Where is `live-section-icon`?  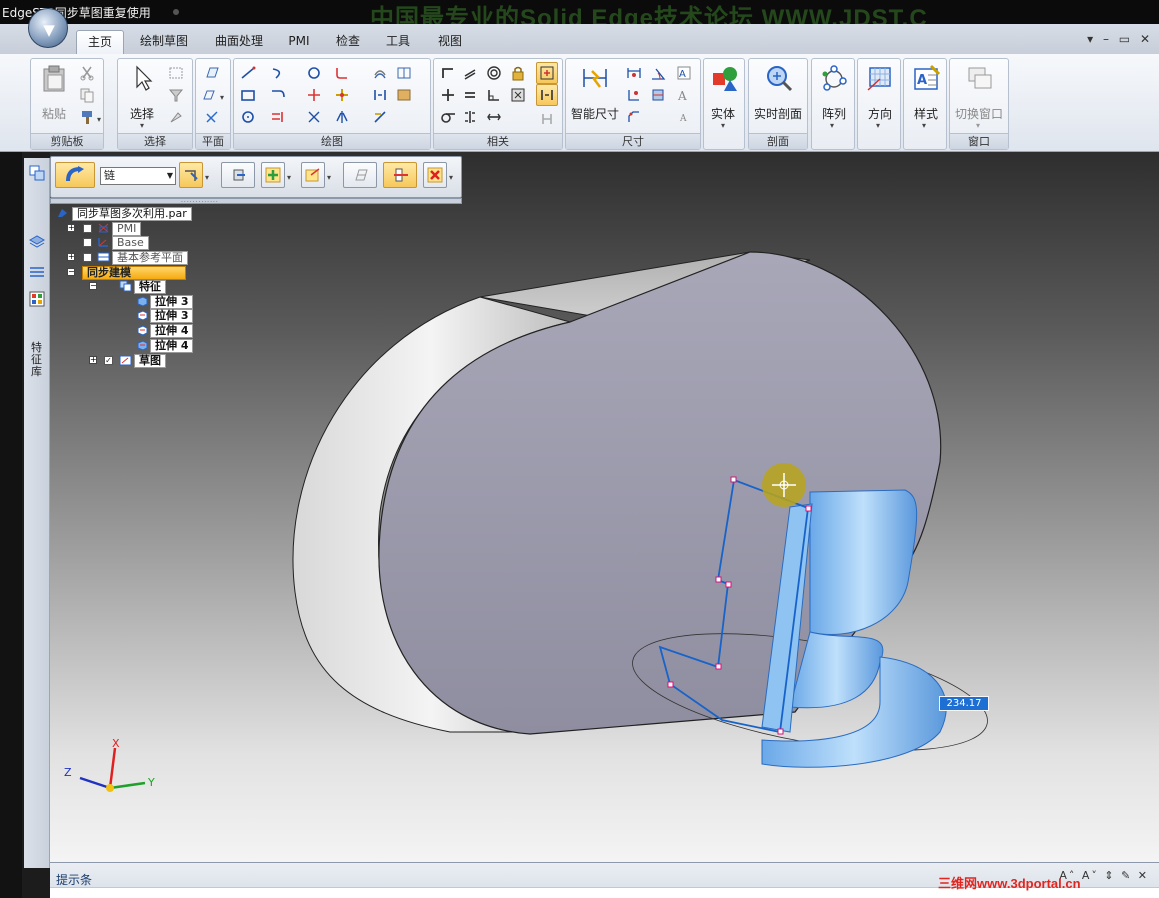
live-section-icon is located at coordinates (779, 78).